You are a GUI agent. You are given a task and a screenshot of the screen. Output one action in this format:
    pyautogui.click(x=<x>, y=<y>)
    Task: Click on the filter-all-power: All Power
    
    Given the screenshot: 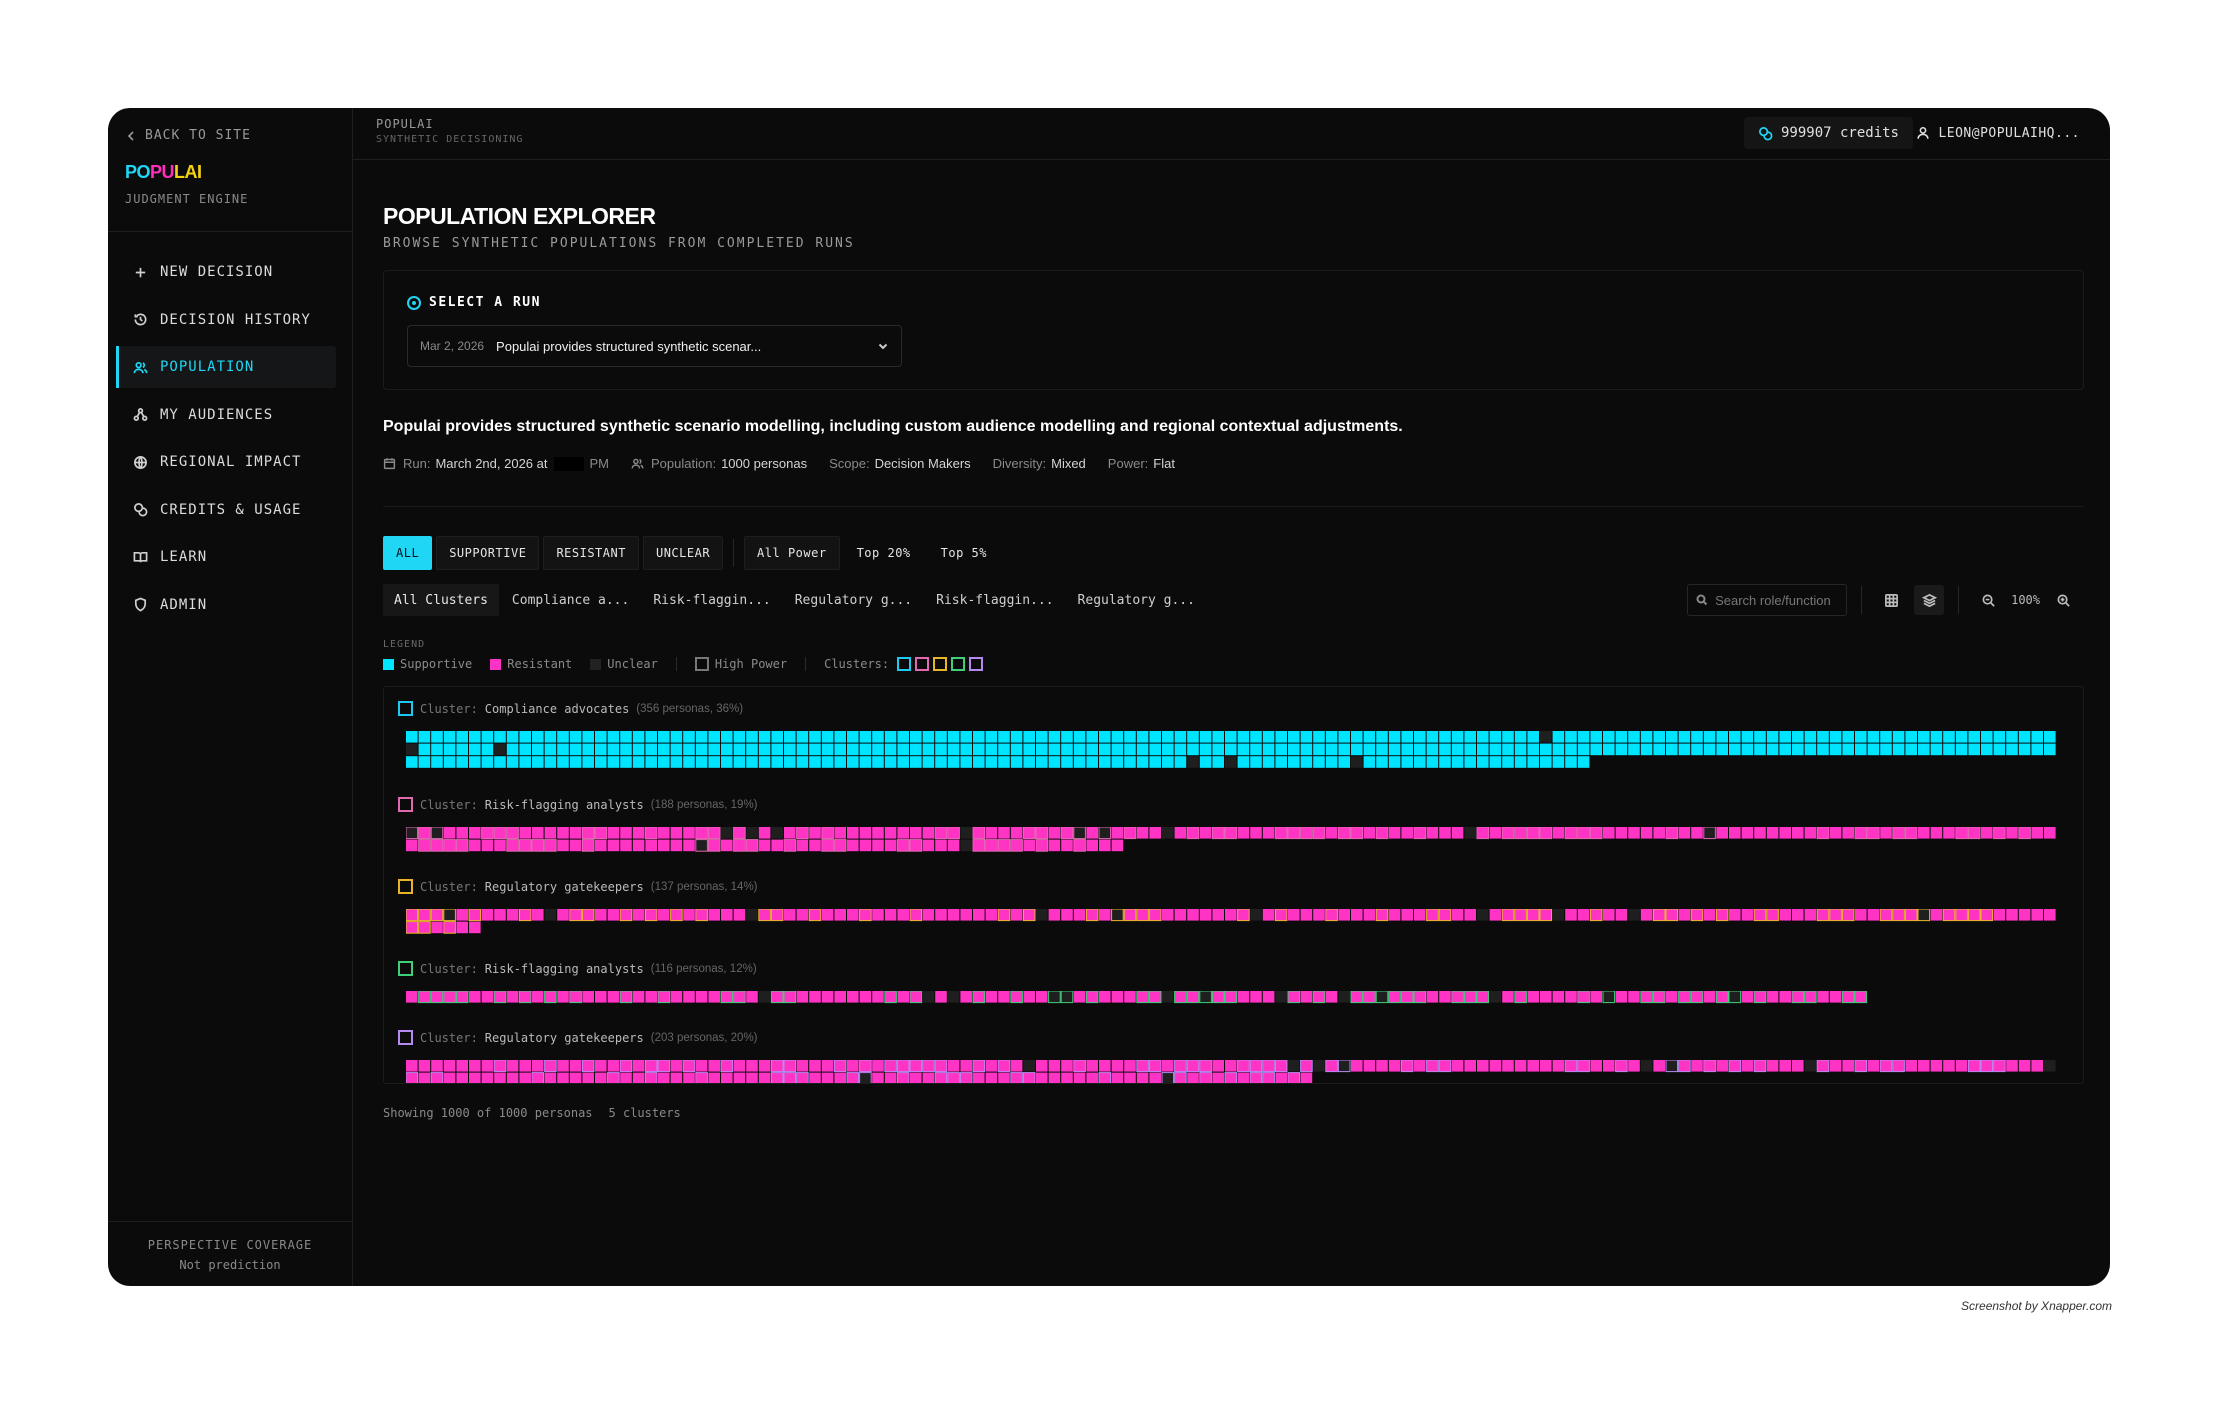 What is the action you would take?
    pyautogui.click(x=792, y=553)
    